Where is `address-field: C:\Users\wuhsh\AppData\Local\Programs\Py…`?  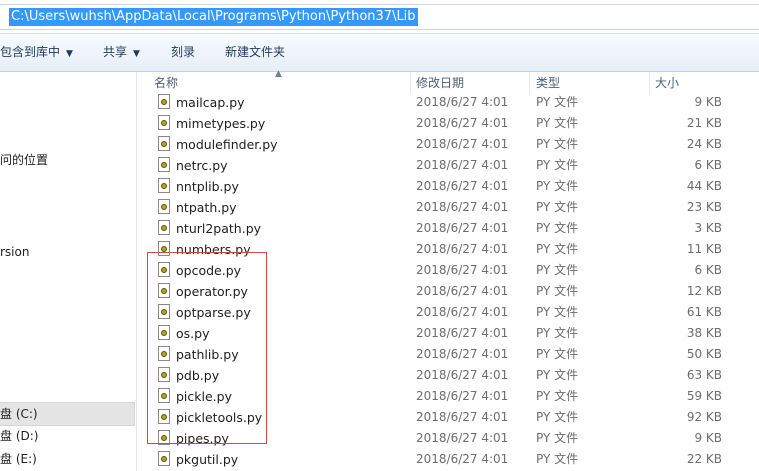
address-field: C:\Users\wuhsh\AppData\Local\Programs\Py… is located at coordinates (379, 17).